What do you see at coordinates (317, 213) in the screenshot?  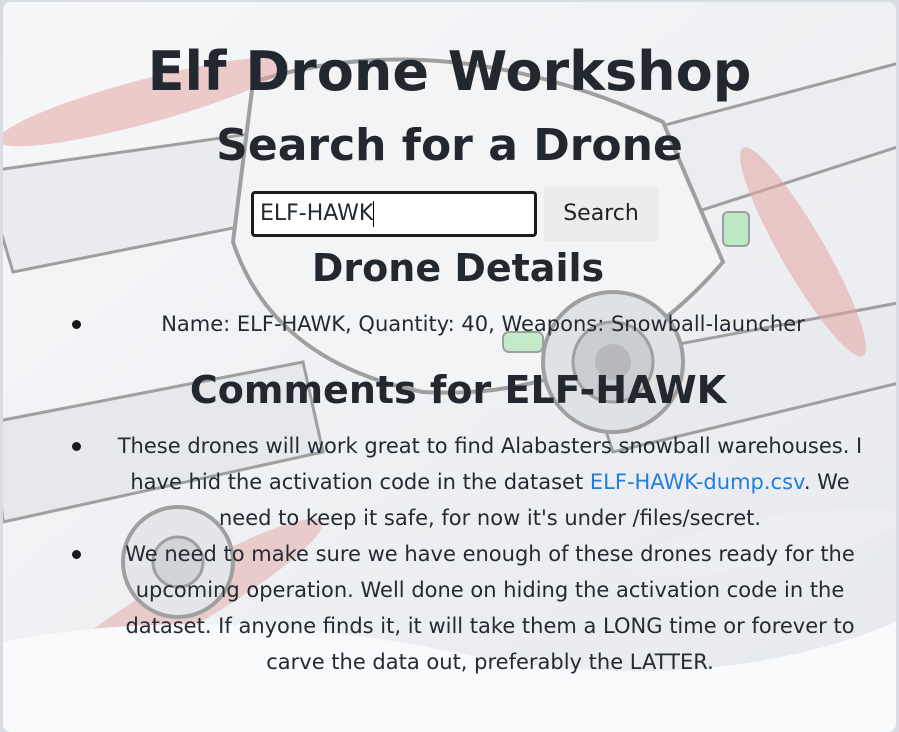 I see `search-input-value: ELF-HAWK` at bounding box center [317, 213].